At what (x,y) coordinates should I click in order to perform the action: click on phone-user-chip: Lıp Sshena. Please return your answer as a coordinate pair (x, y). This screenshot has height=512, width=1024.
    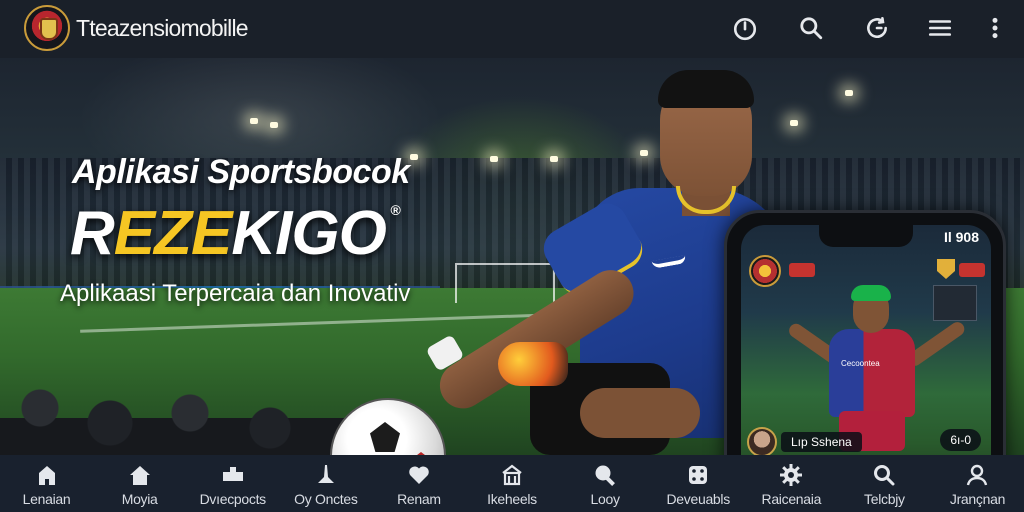
    Looking at the image, I should click on (804, 441).